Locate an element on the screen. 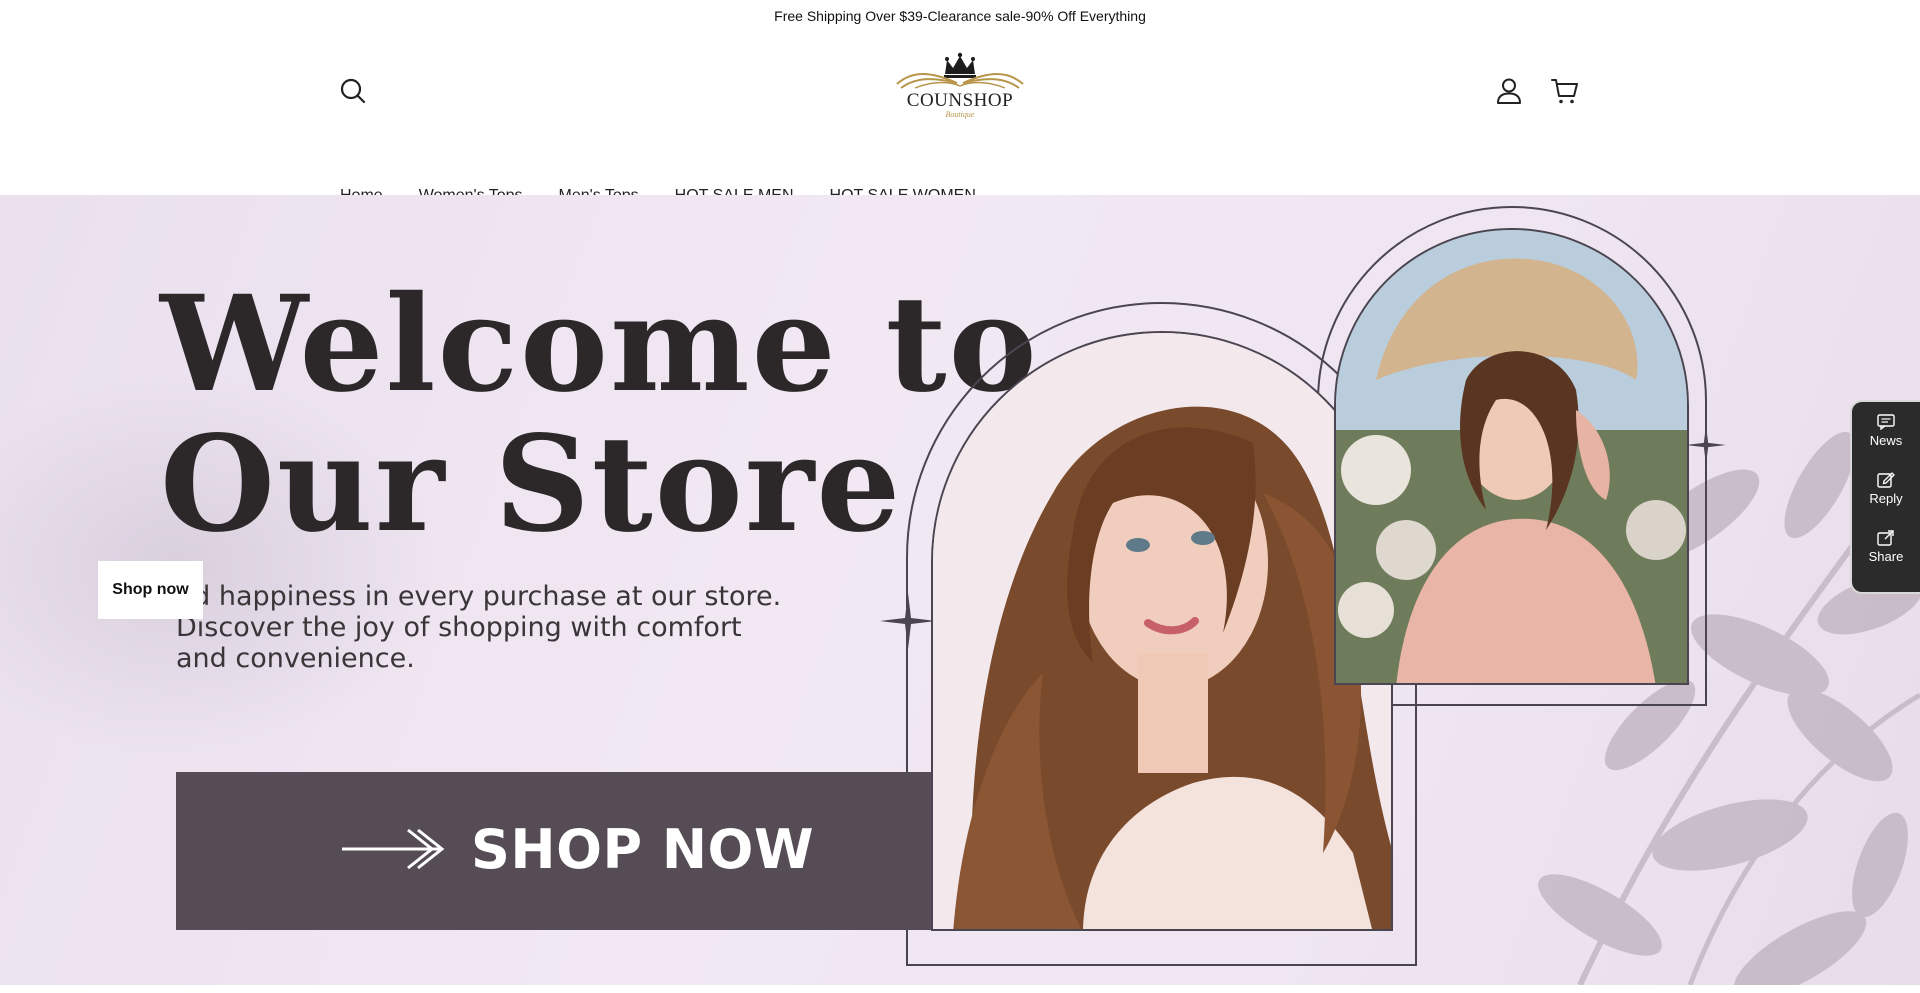 The height and width of the screenshot is (993, 1920). hero-tagline-line-3: and convenience. is located at coordinates (295, 658).